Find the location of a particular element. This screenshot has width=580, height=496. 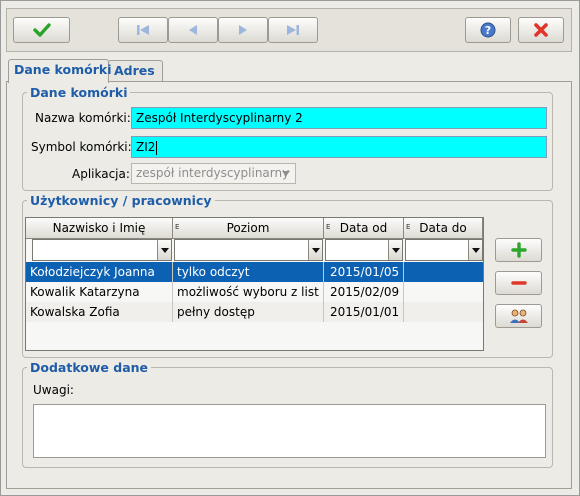

cell-name: Kowalska Zofia is located at coordinates (99, 312).